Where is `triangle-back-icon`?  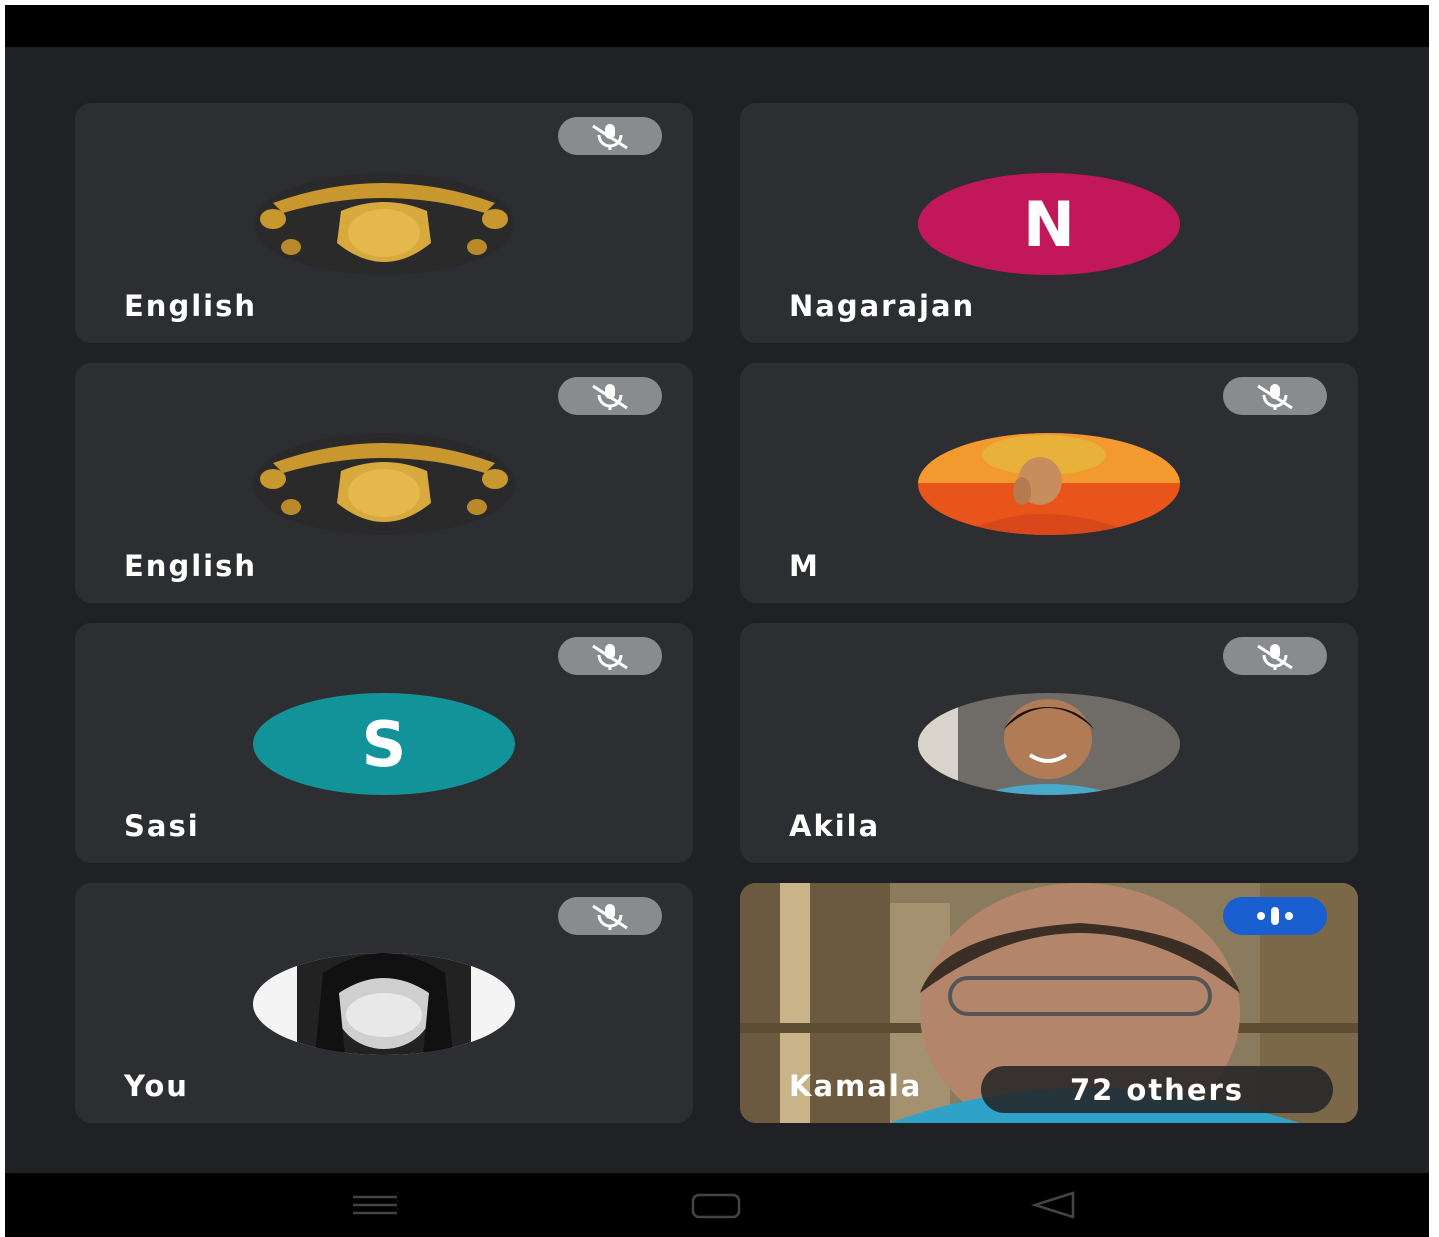
triangle-back-icon is located at coordinates (1055, 1205).